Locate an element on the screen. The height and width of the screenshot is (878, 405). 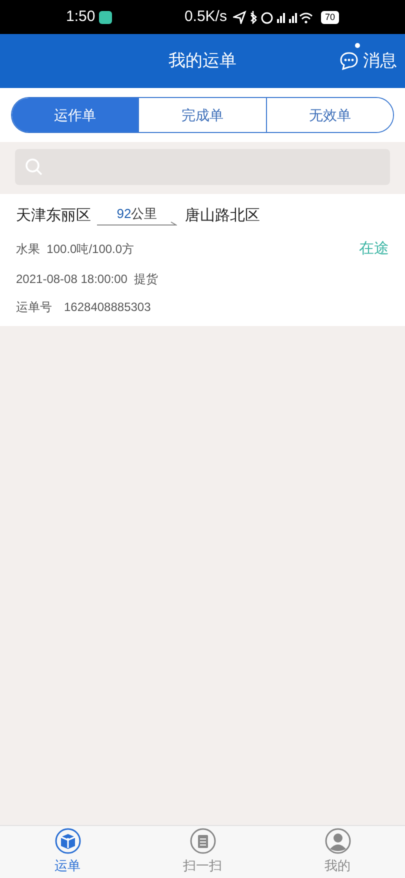
tab: 运作单 is located at coordinates (75, 115).